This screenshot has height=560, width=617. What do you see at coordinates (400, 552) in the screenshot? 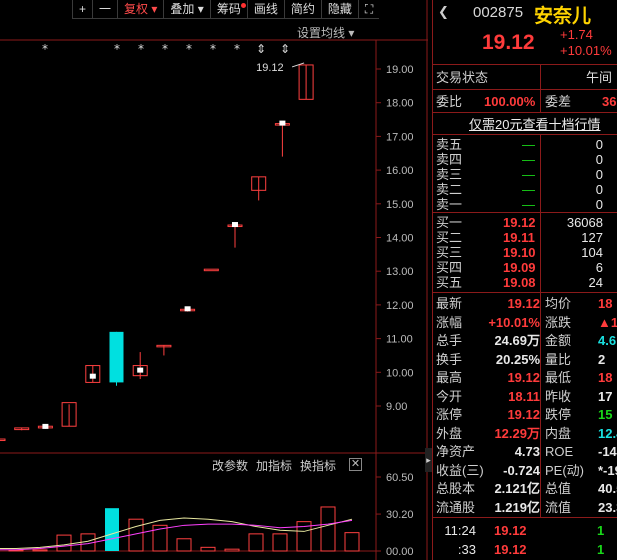
I see `volume-tick-label: 00.00` at bounding box center [400, 552].